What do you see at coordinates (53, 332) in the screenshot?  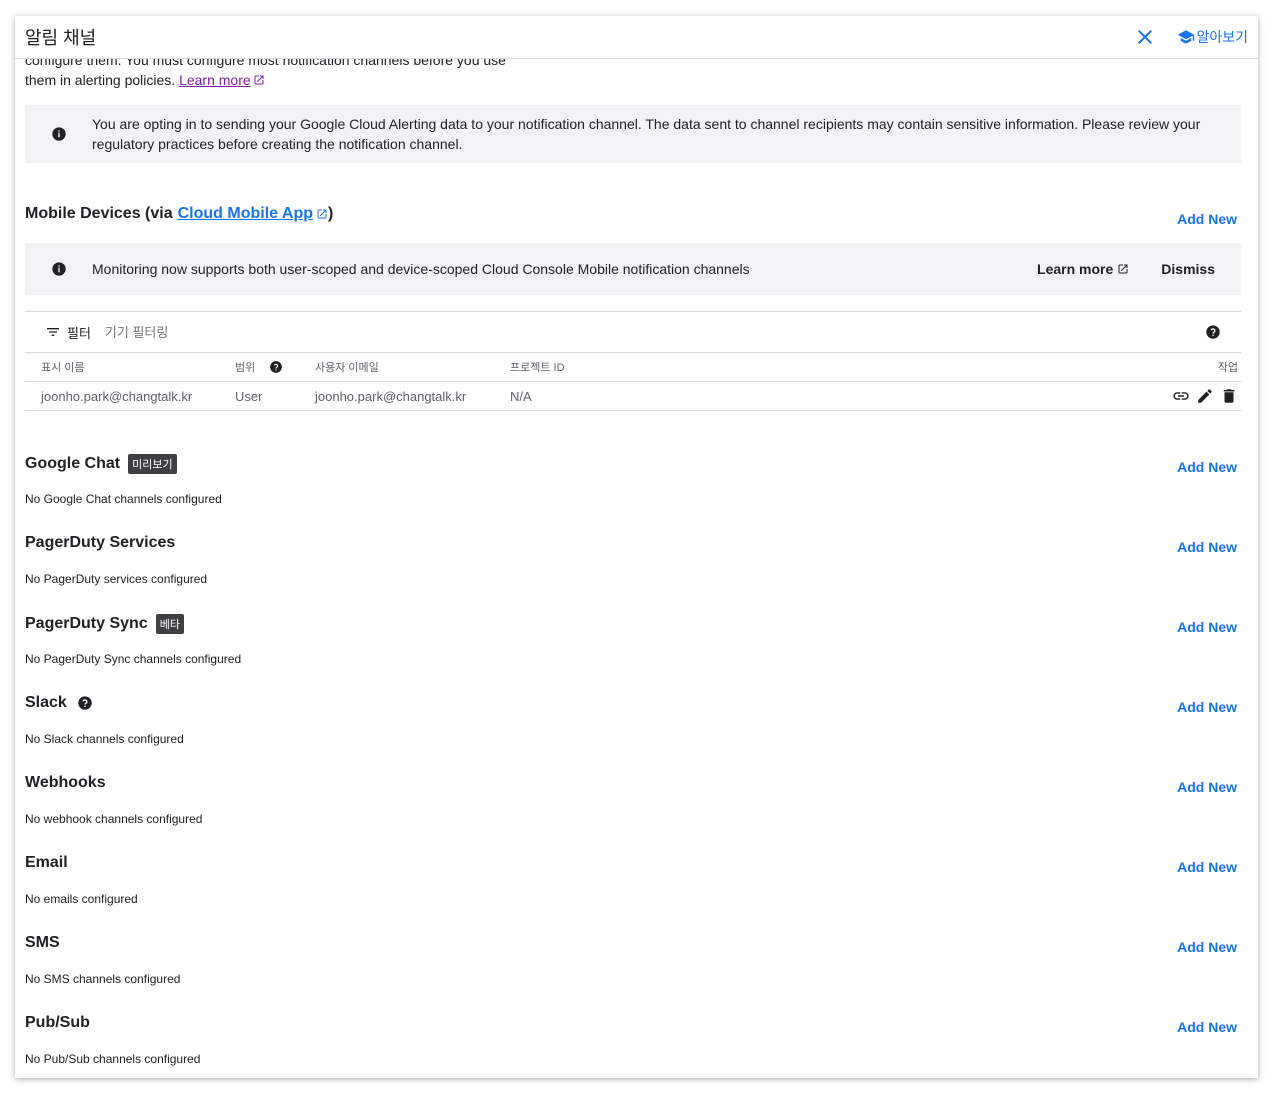 I see `filter-icon` at bounding box center [53, 332].